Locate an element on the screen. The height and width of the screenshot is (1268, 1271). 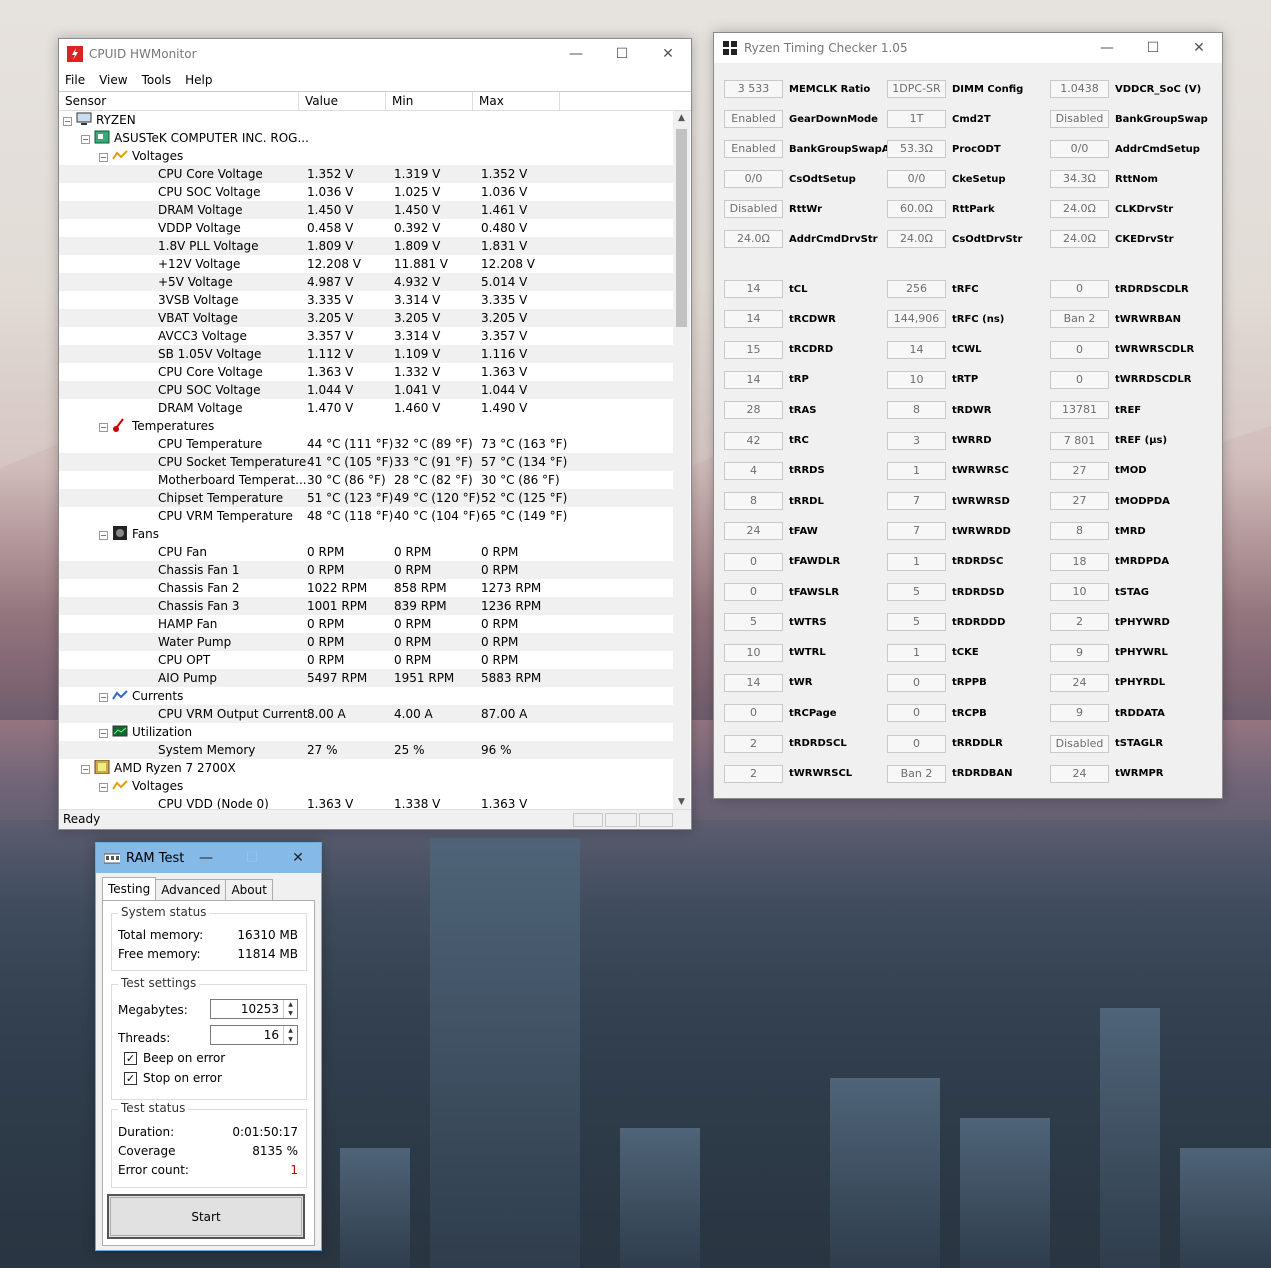
menu-view: View is located at coordinates (113, 80).